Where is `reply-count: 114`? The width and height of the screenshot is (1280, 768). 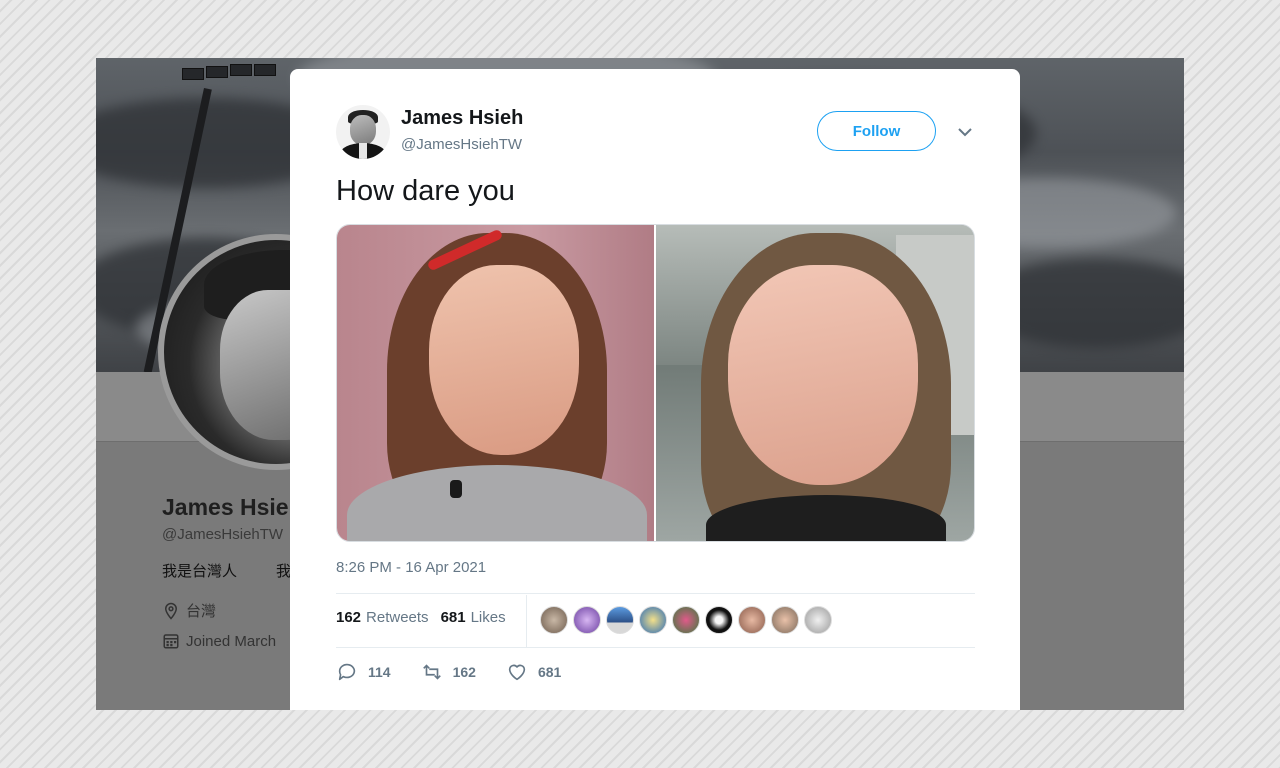
reply-count: 114 is located at coordinates (379, 672).